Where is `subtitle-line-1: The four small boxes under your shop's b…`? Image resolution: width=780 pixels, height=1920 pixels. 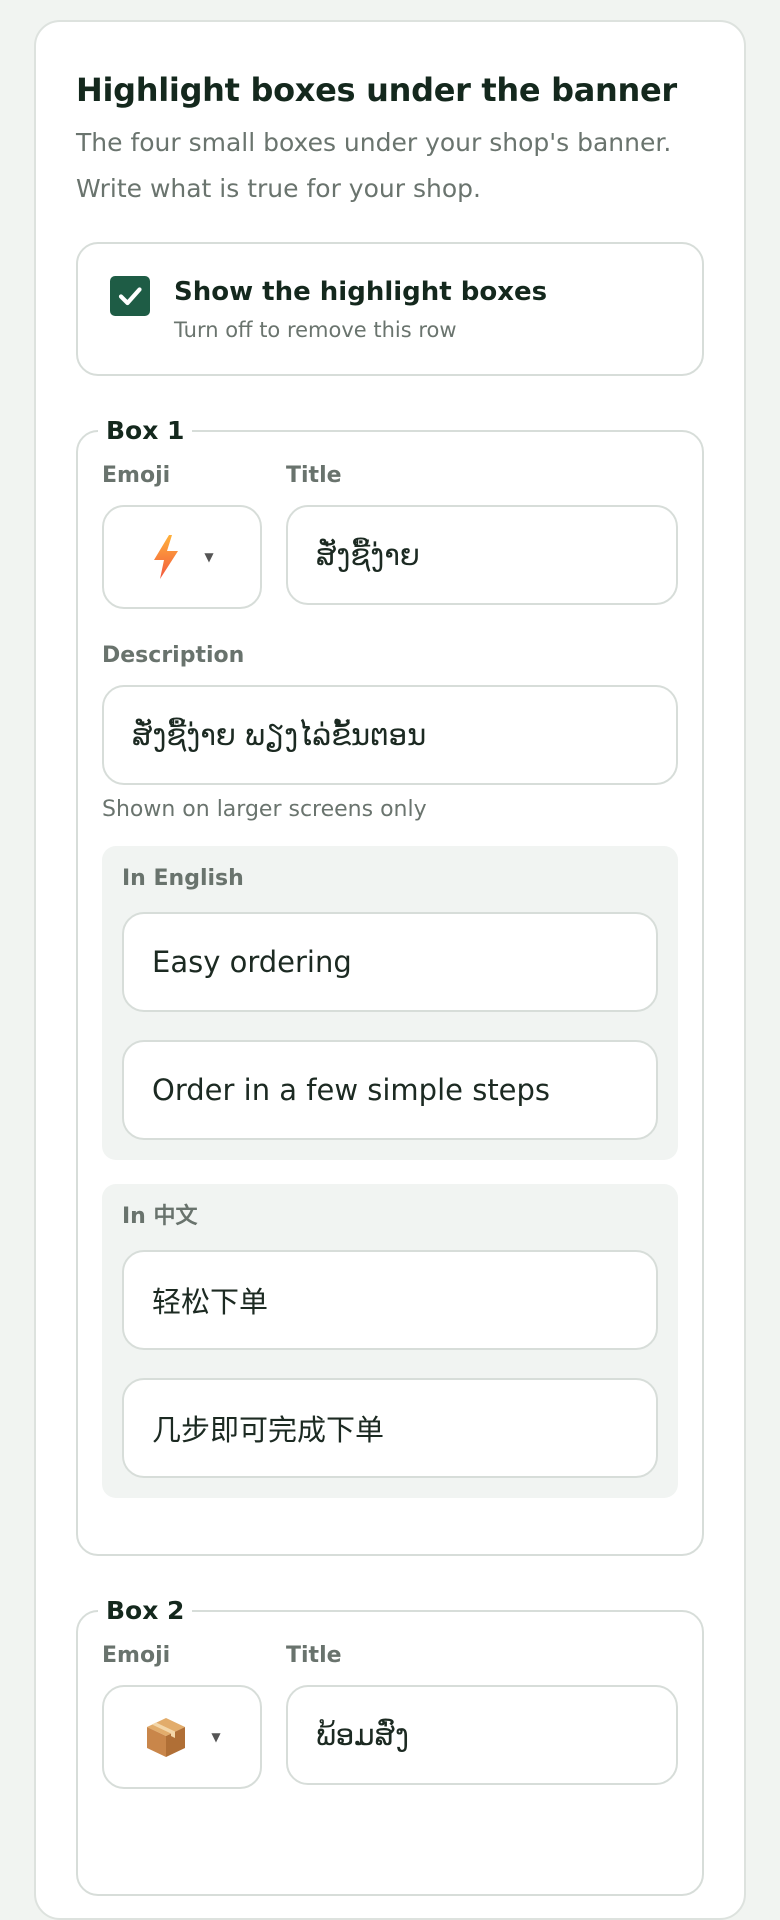 subtitle-line-1: The four small boxes under your shop's b… is located at coordinates (374, 142).